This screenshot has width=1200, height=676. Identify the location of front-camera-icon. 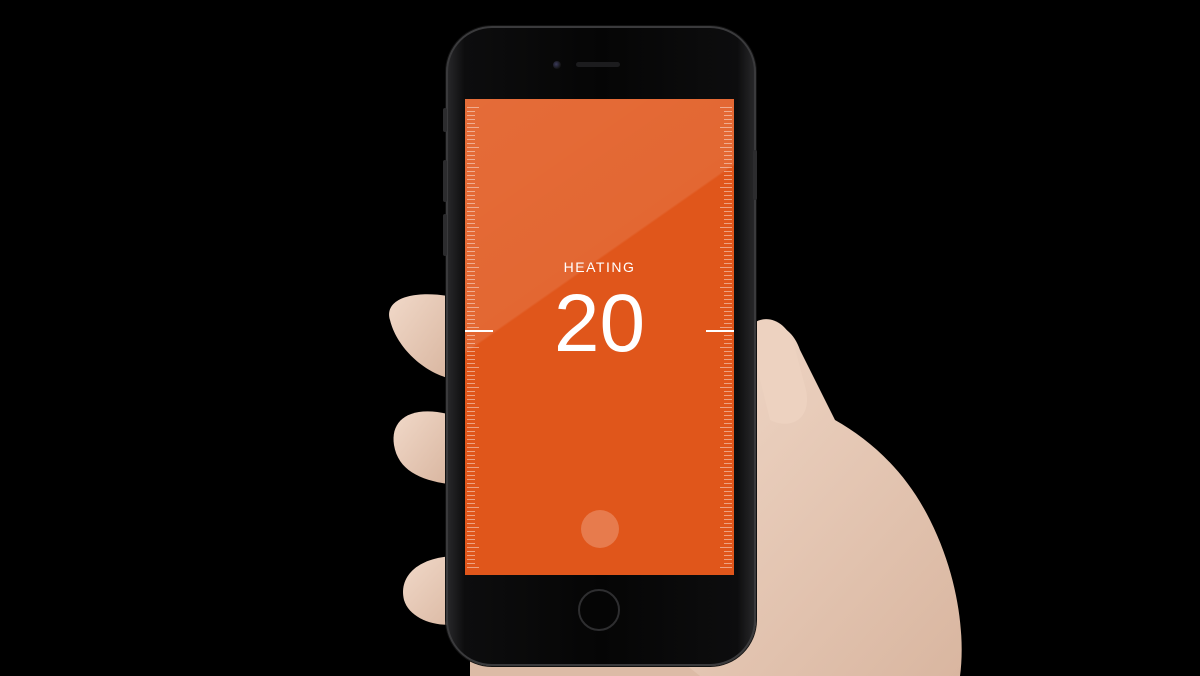
(557, 65).